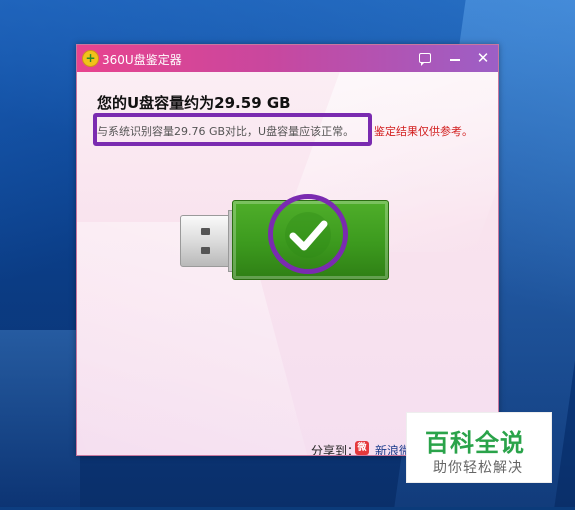 This screenshot has width=575, height=510. What do you see at coordinates (308, 234) in the screenshot?
I see `highlight-circle` at bounding box center [308, 234].